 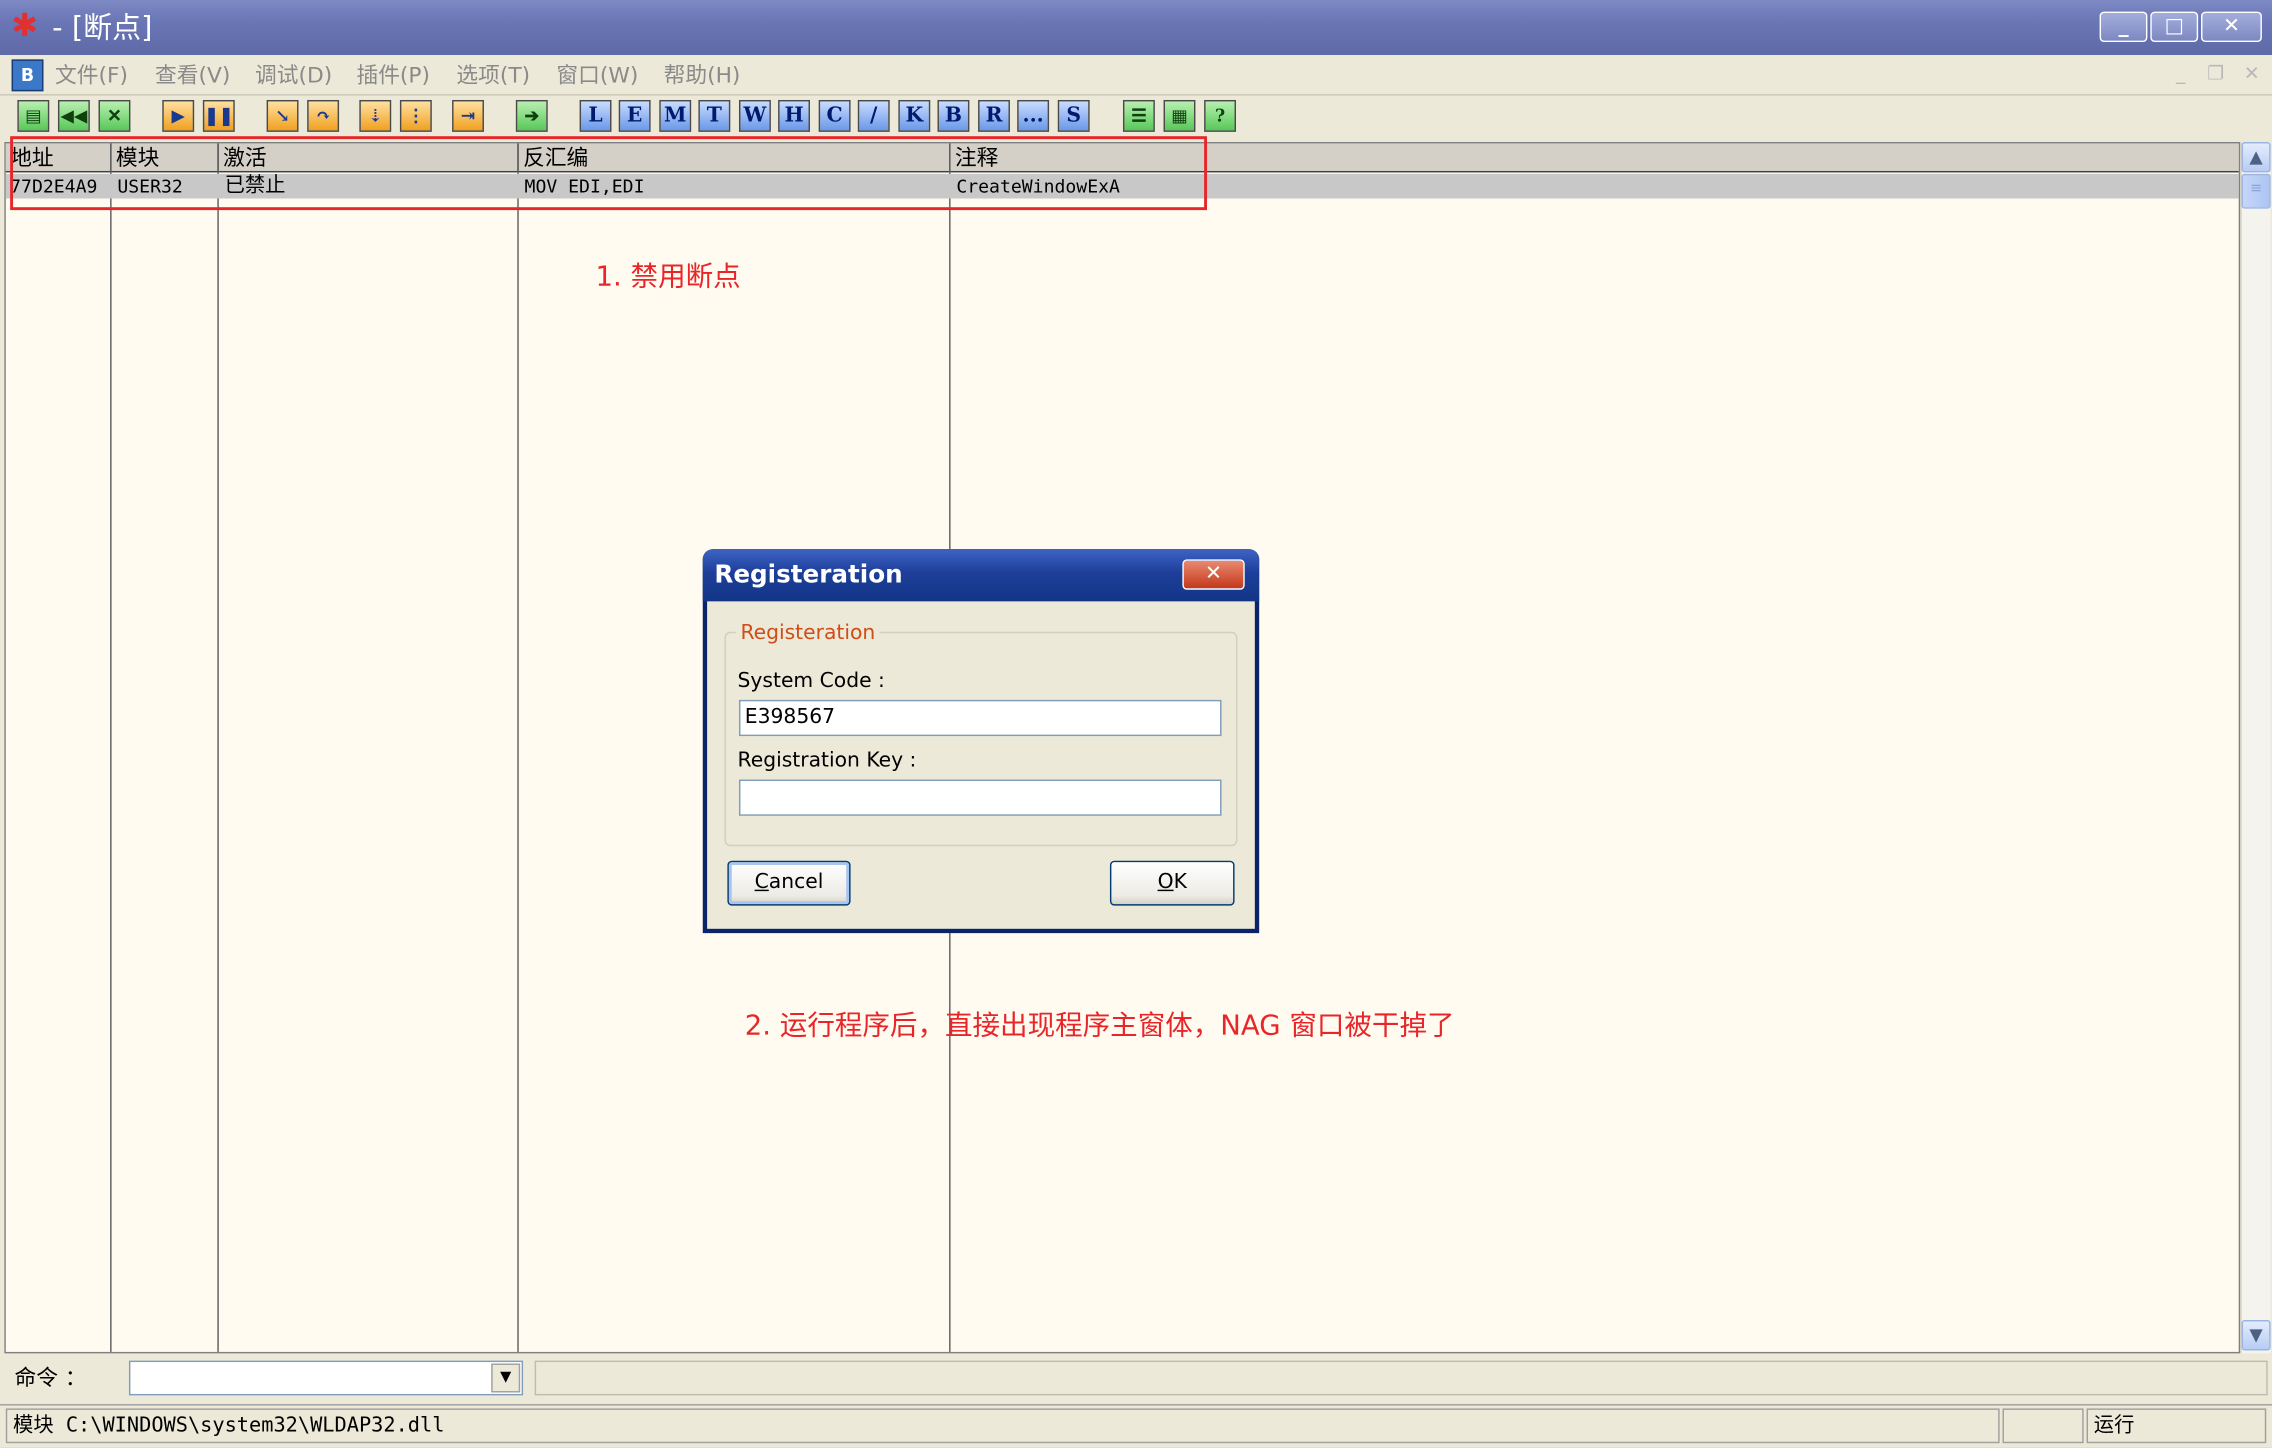 What do you see at coordinates (493, 75) in the screenshot?
I see `menu-options: 选项(T)` at bounding box center [493, 75].